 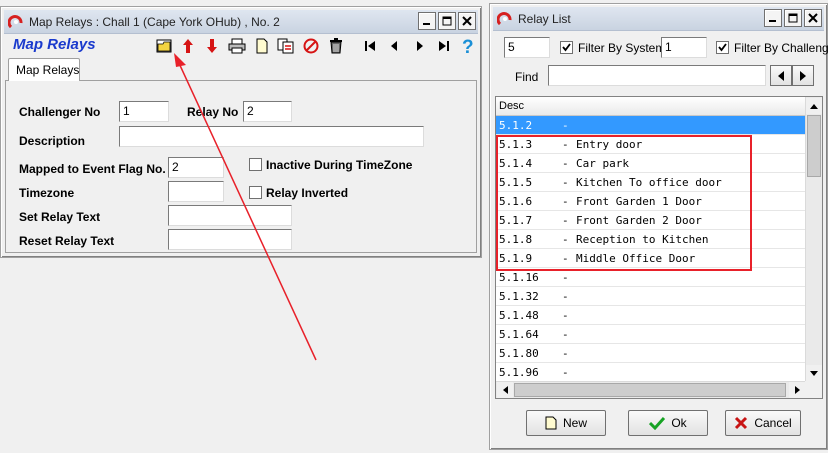 What do you see at coordinates (813, 239) in the screenshot?
I see `vertical-scrollbar` at bounding box center [813, 239].